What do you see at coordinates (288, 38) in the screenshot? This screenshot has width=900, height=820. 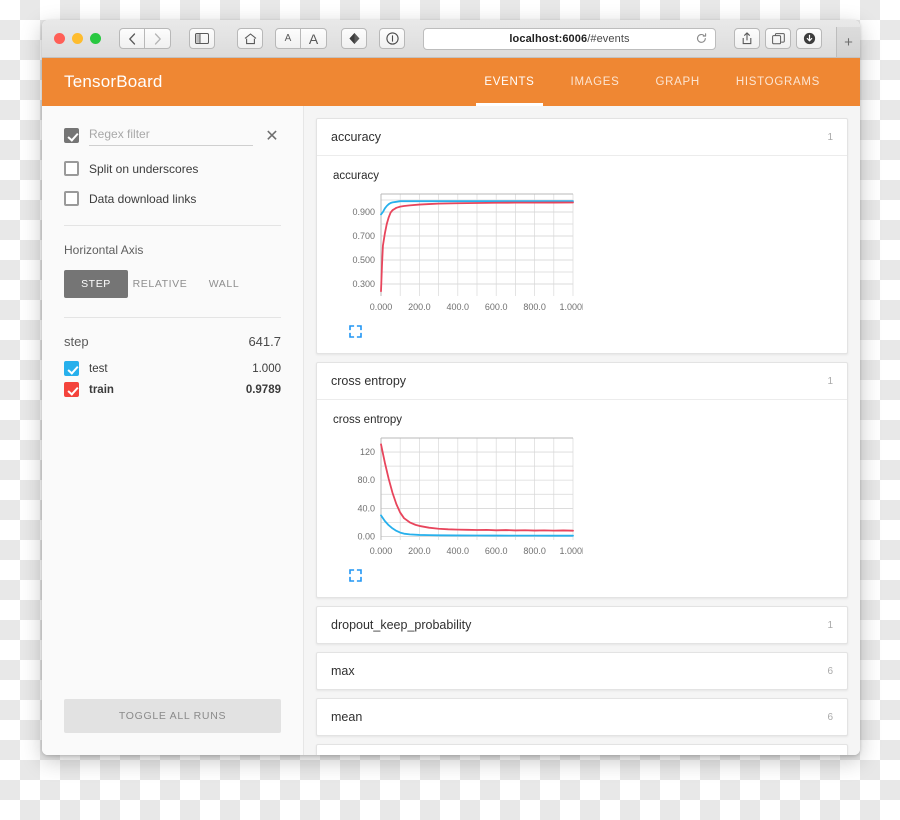 I see `decrease-text-size-button: A` at bounding box center [288, 38].